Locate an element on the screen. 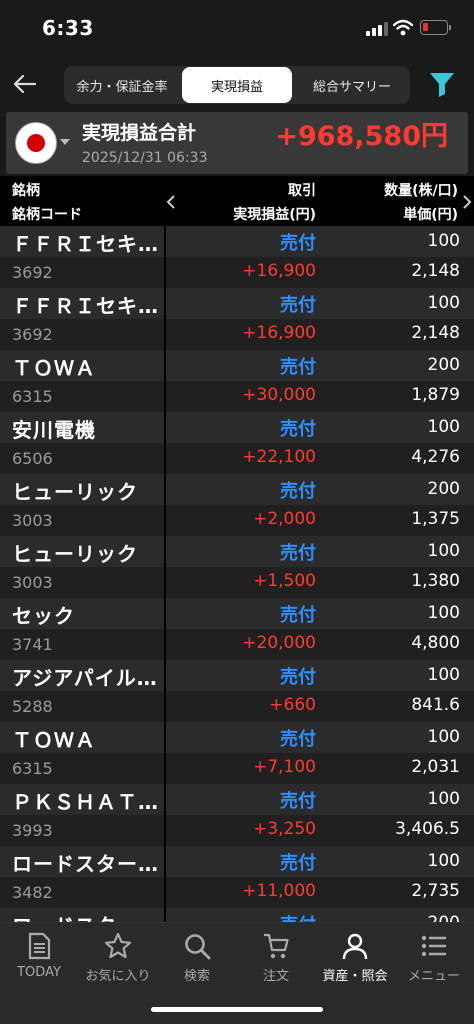  tab-label: TODAY is located at coordinates (39, 972).